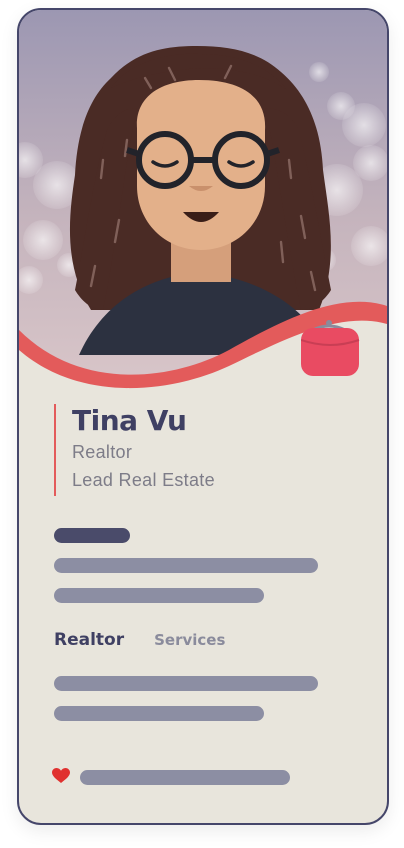 This screenshot has width=404, height=848. I want to click on profile-tabs: Realtor Services, so click(139, 640).